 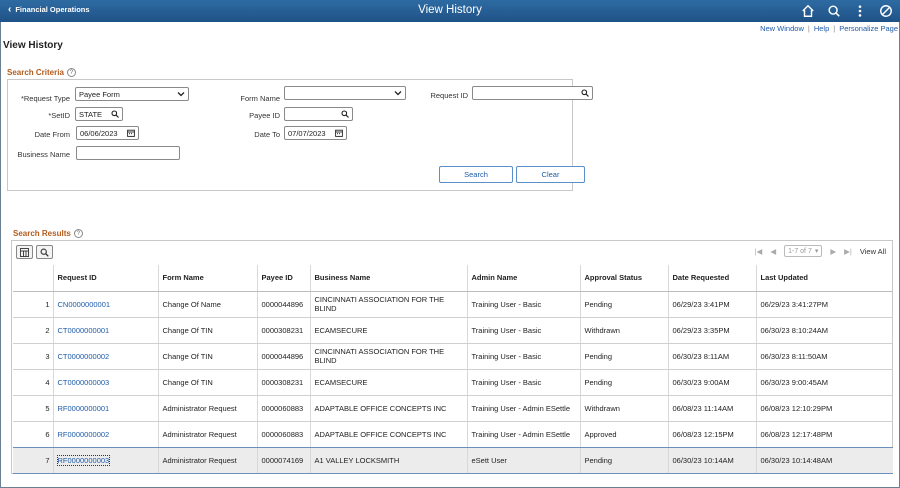 What do you see at coordinates (207, 278) in the screenshot?
I see `column-header-form-name: Form Name` at bounding box center [207, 278].